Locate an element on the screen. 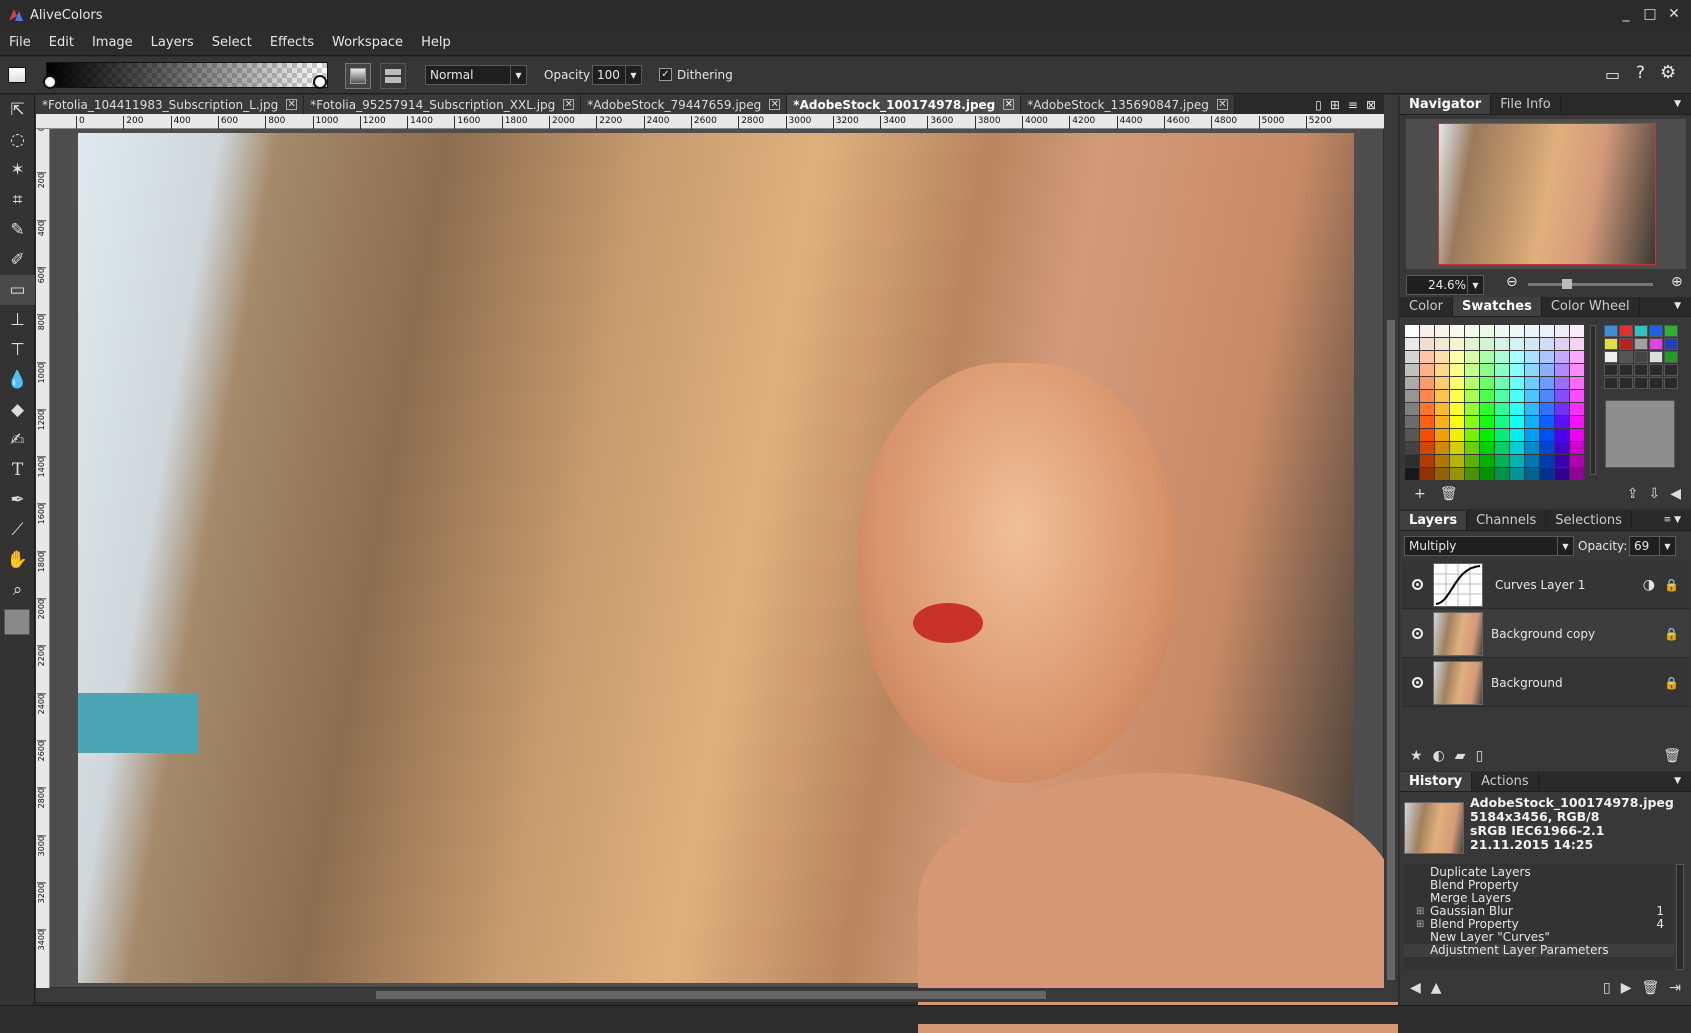 The width and height of the screenshot is (1691, 1033). zoom-icon: ⌕ is located at coordinates (17, 590).